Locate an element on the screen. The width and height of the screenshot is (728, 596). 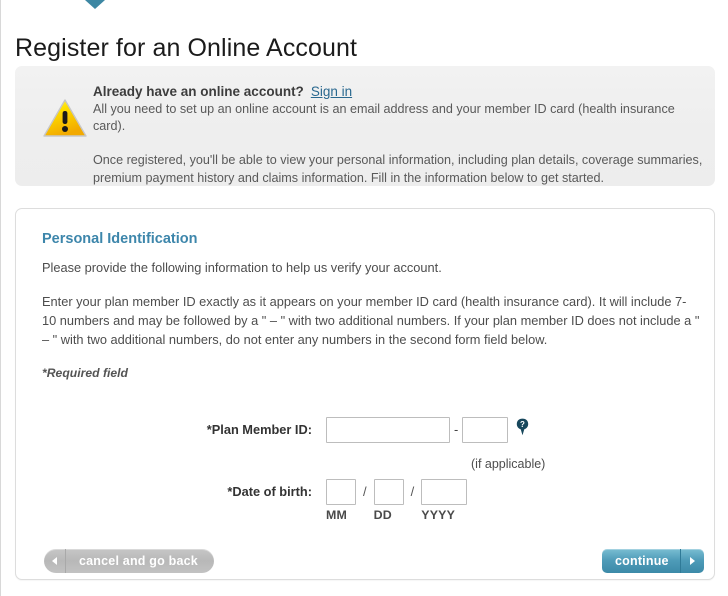
section-title: Personal Identification is located at coordinates (120, 239).